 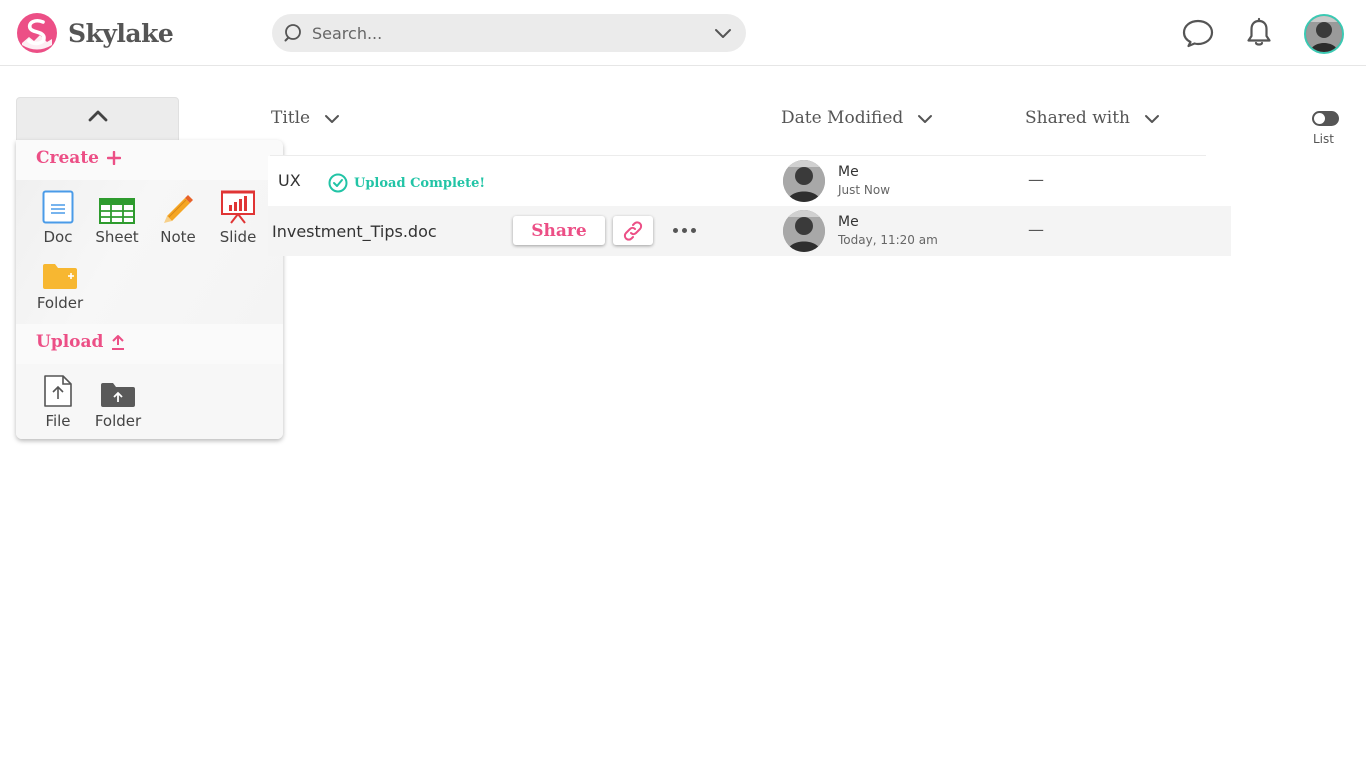 I want to click on slide-icon, so click(x=238, y=207).